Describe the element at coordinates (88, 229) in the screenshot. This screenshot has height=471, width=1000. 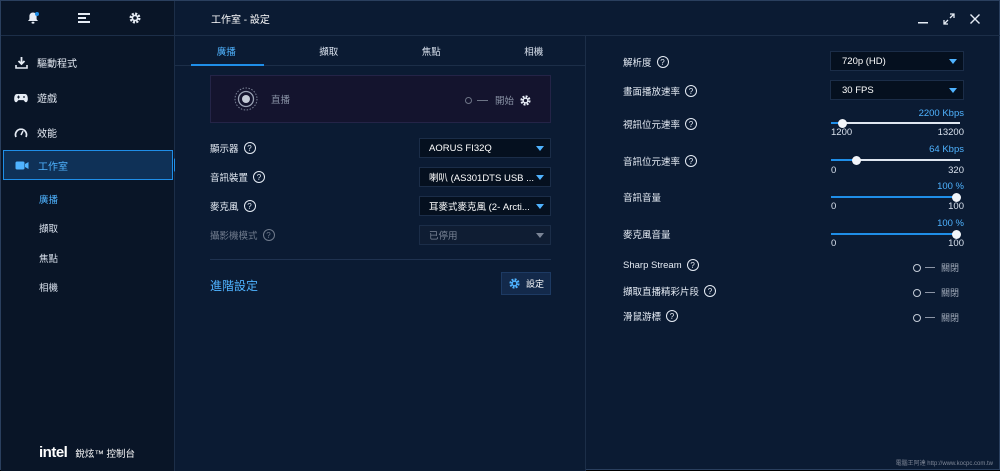
I see `sidebar-subitem-capture: 擷取` at that location.